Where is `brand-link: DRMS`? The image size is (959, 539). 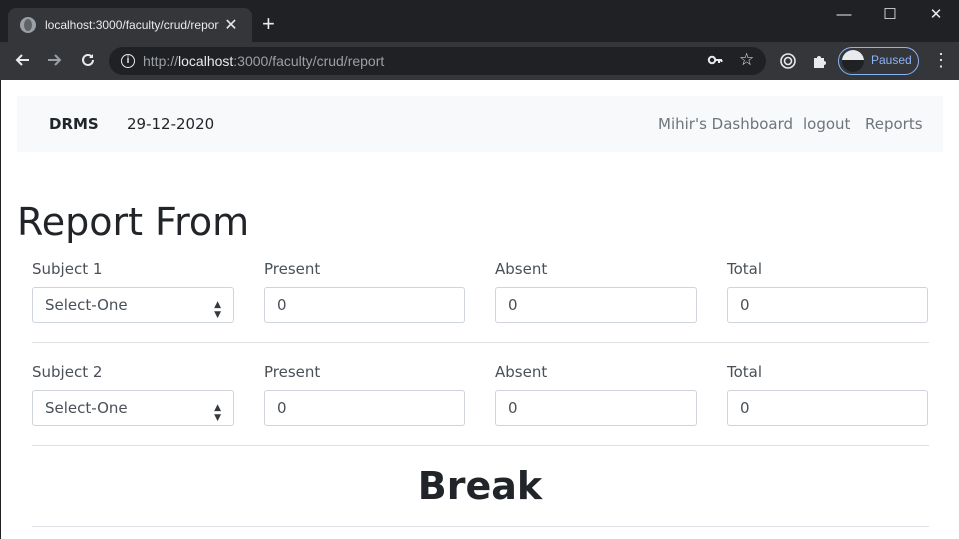 brand-link: DRMS is located at coordinates (74, 124).